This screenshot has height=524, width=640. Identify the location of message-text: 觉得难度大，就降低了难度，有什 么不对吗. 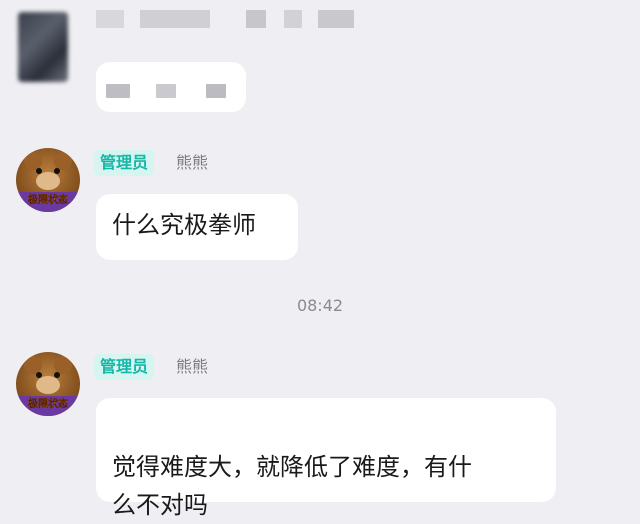
(292, 486).